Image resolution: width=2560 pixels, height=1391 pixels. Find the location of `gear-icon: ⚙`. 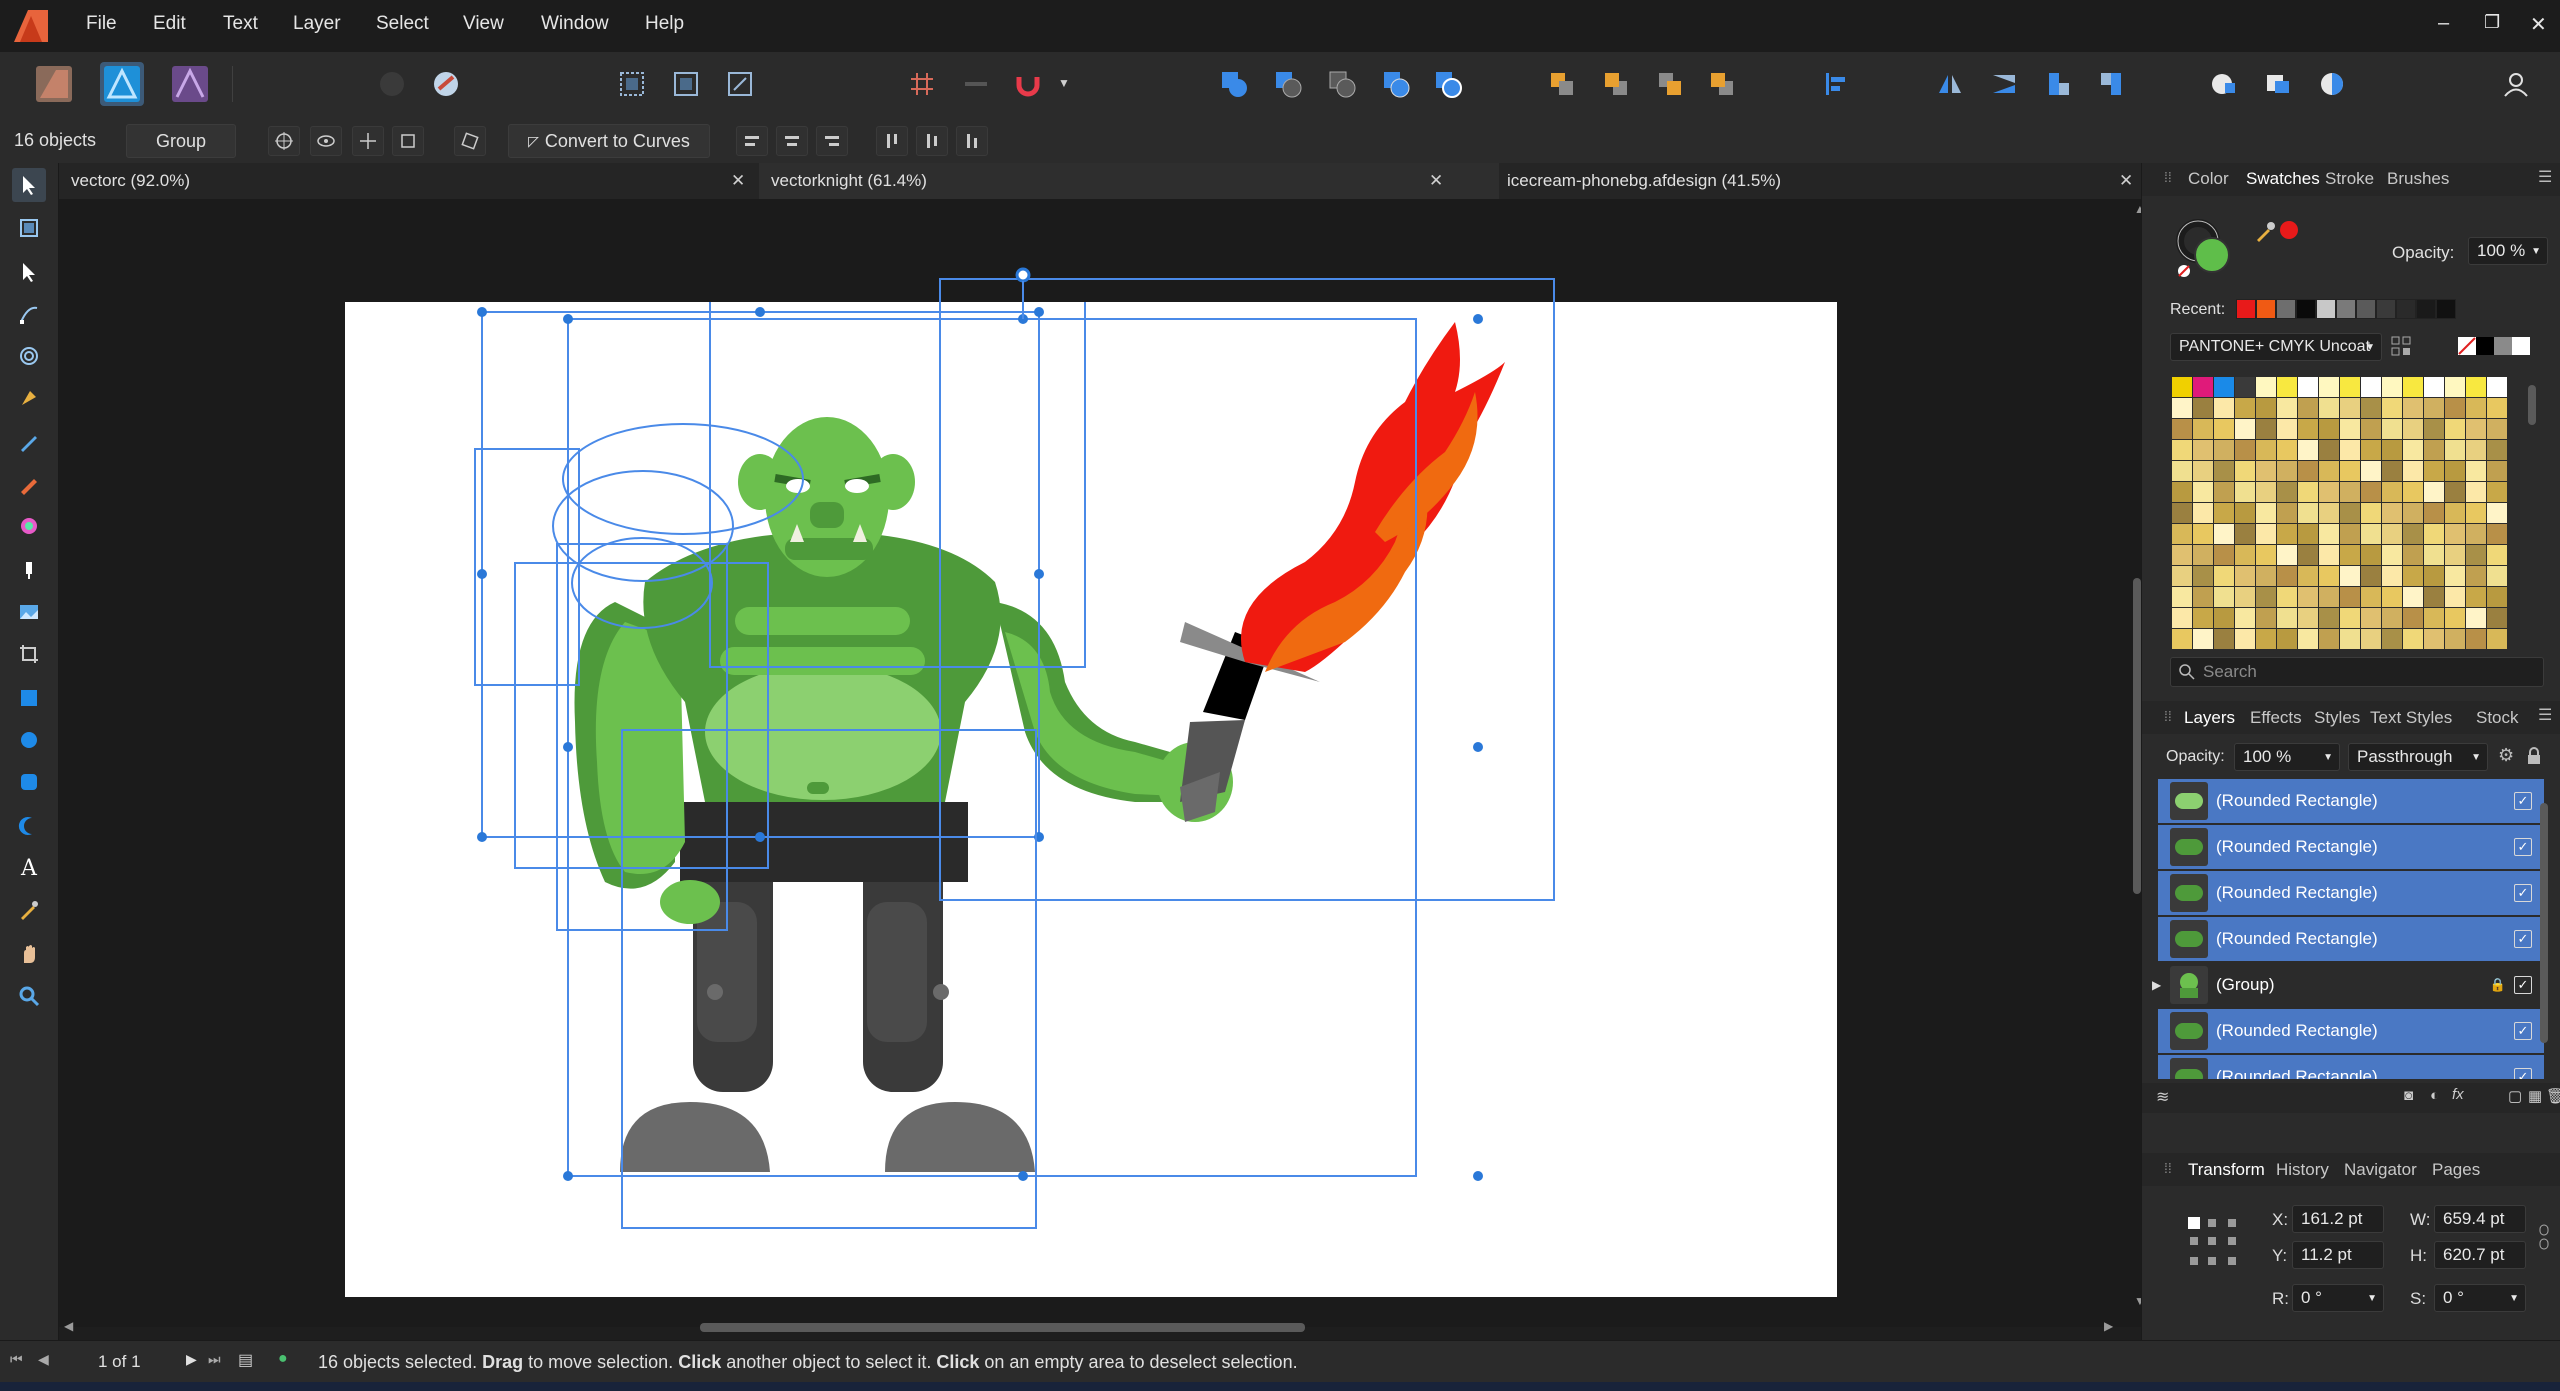

gear-icon: ⚙ is located at coordinates (2506, 755).